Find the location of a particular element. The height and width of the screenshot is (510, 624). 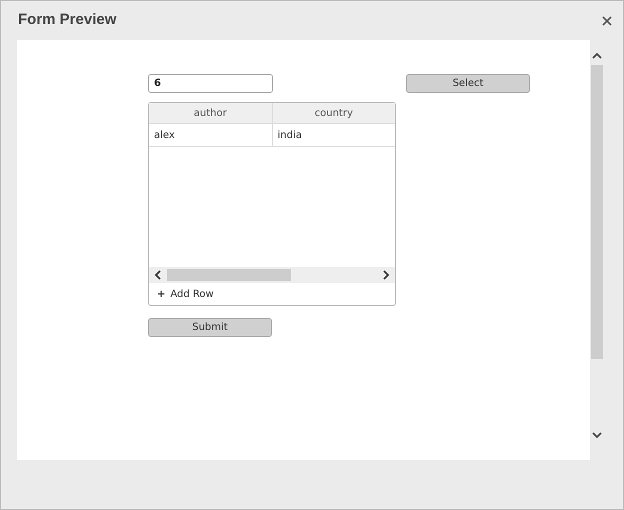

plus-icon: + is located at coordinates (161, 294).